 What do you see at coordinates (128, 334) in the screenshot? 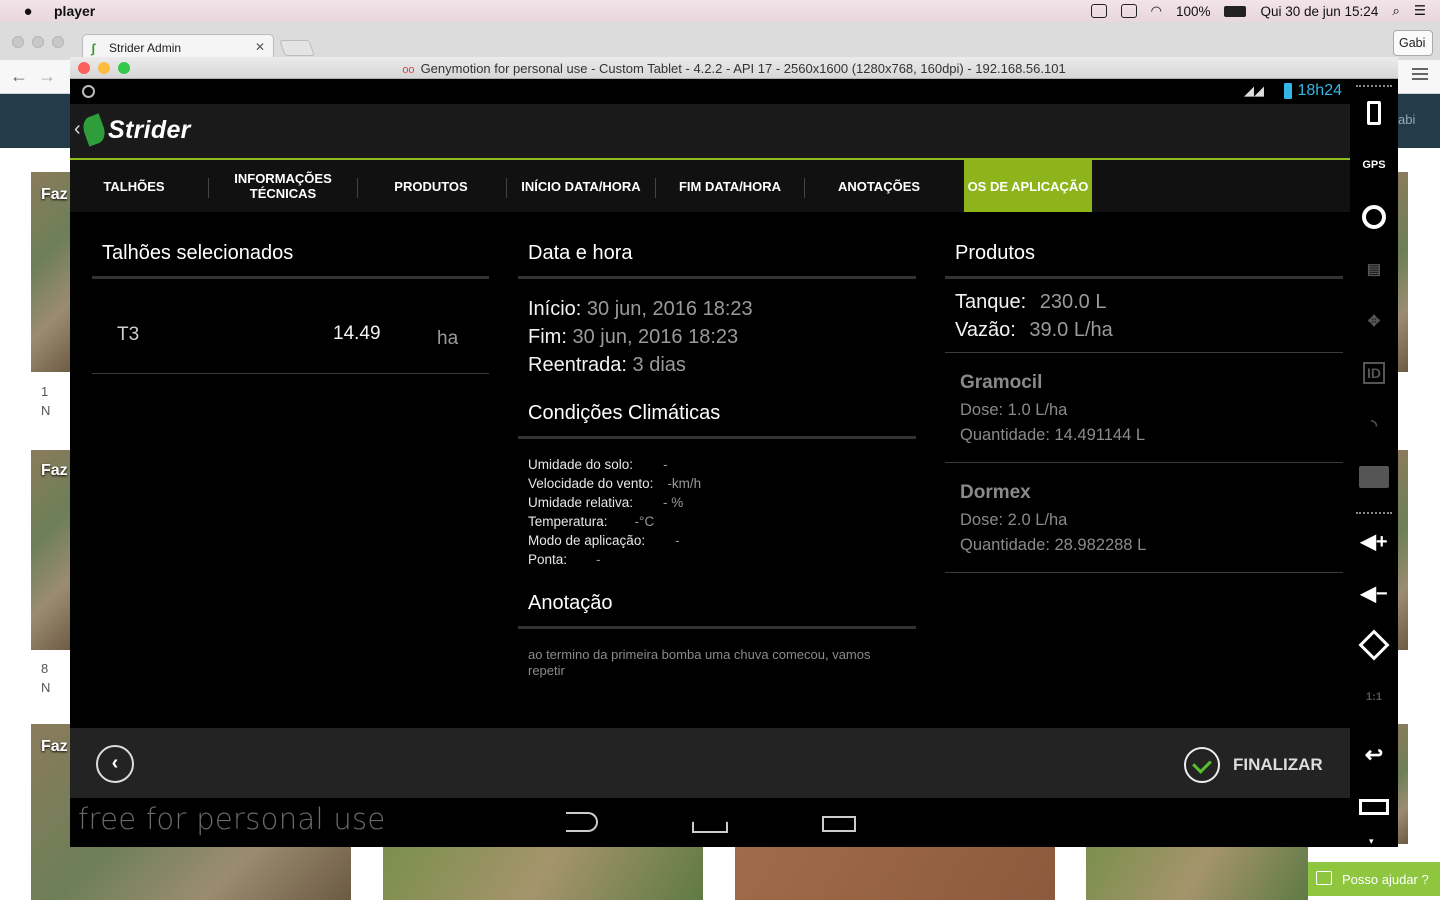
I see `talhao-name: T3` at bounding box center [128, 334].